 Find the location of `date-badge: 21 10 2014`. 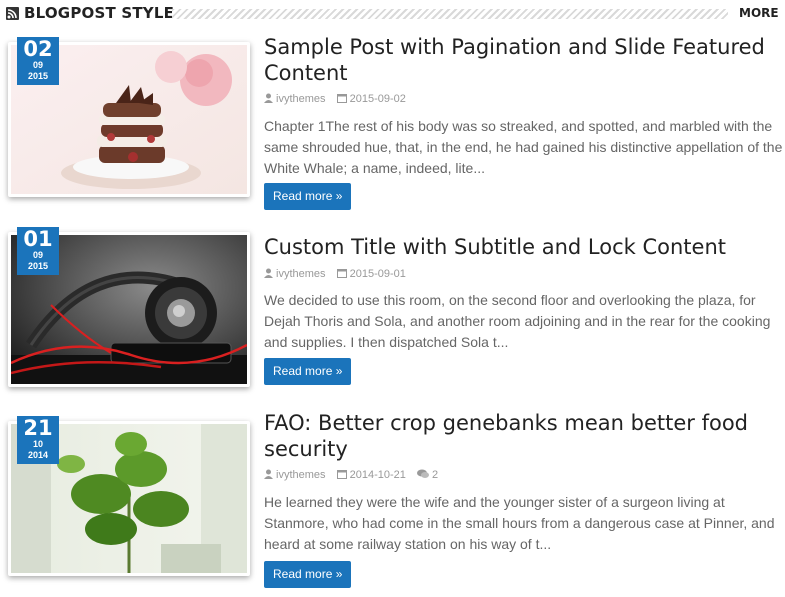

date-badge: 21 10 2014 is located at coordinates (38, 440).